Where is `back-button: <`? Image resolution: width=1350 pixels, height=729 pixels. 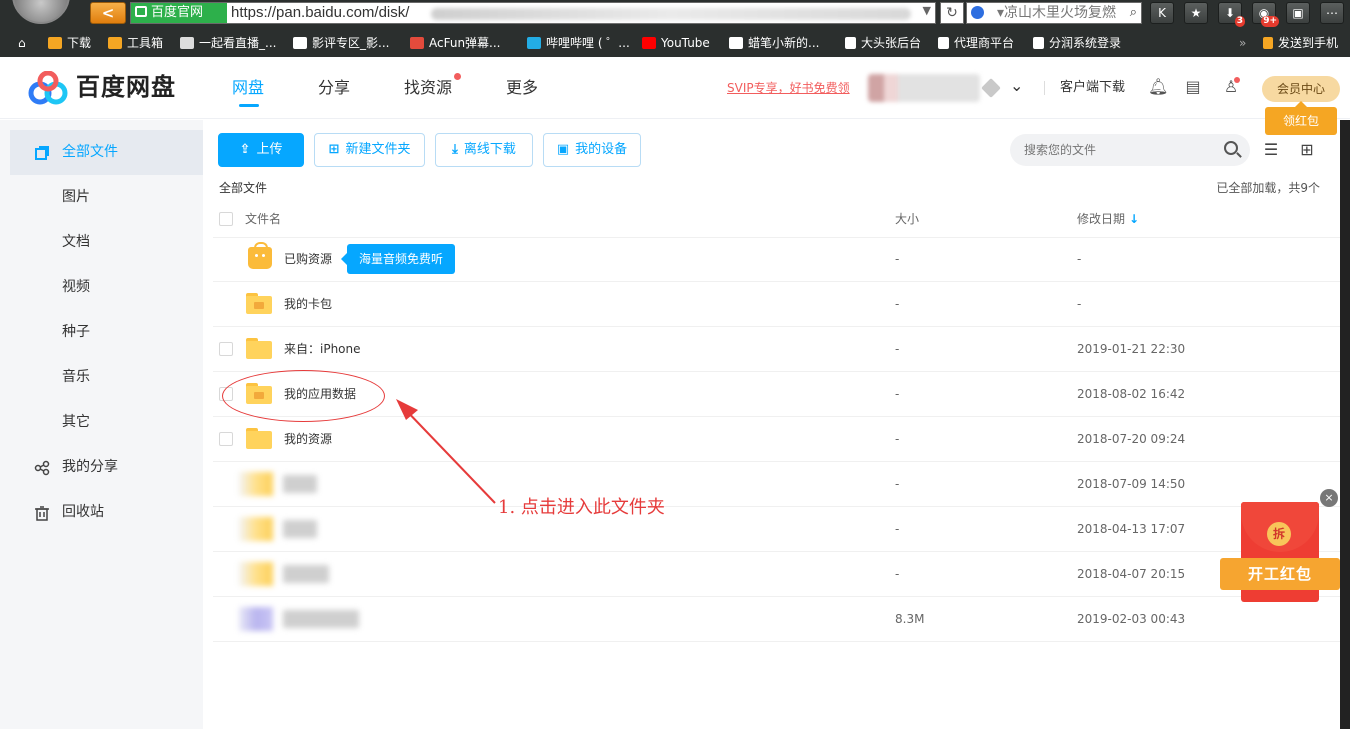 back-button: < is located at coordinates (108, 13).